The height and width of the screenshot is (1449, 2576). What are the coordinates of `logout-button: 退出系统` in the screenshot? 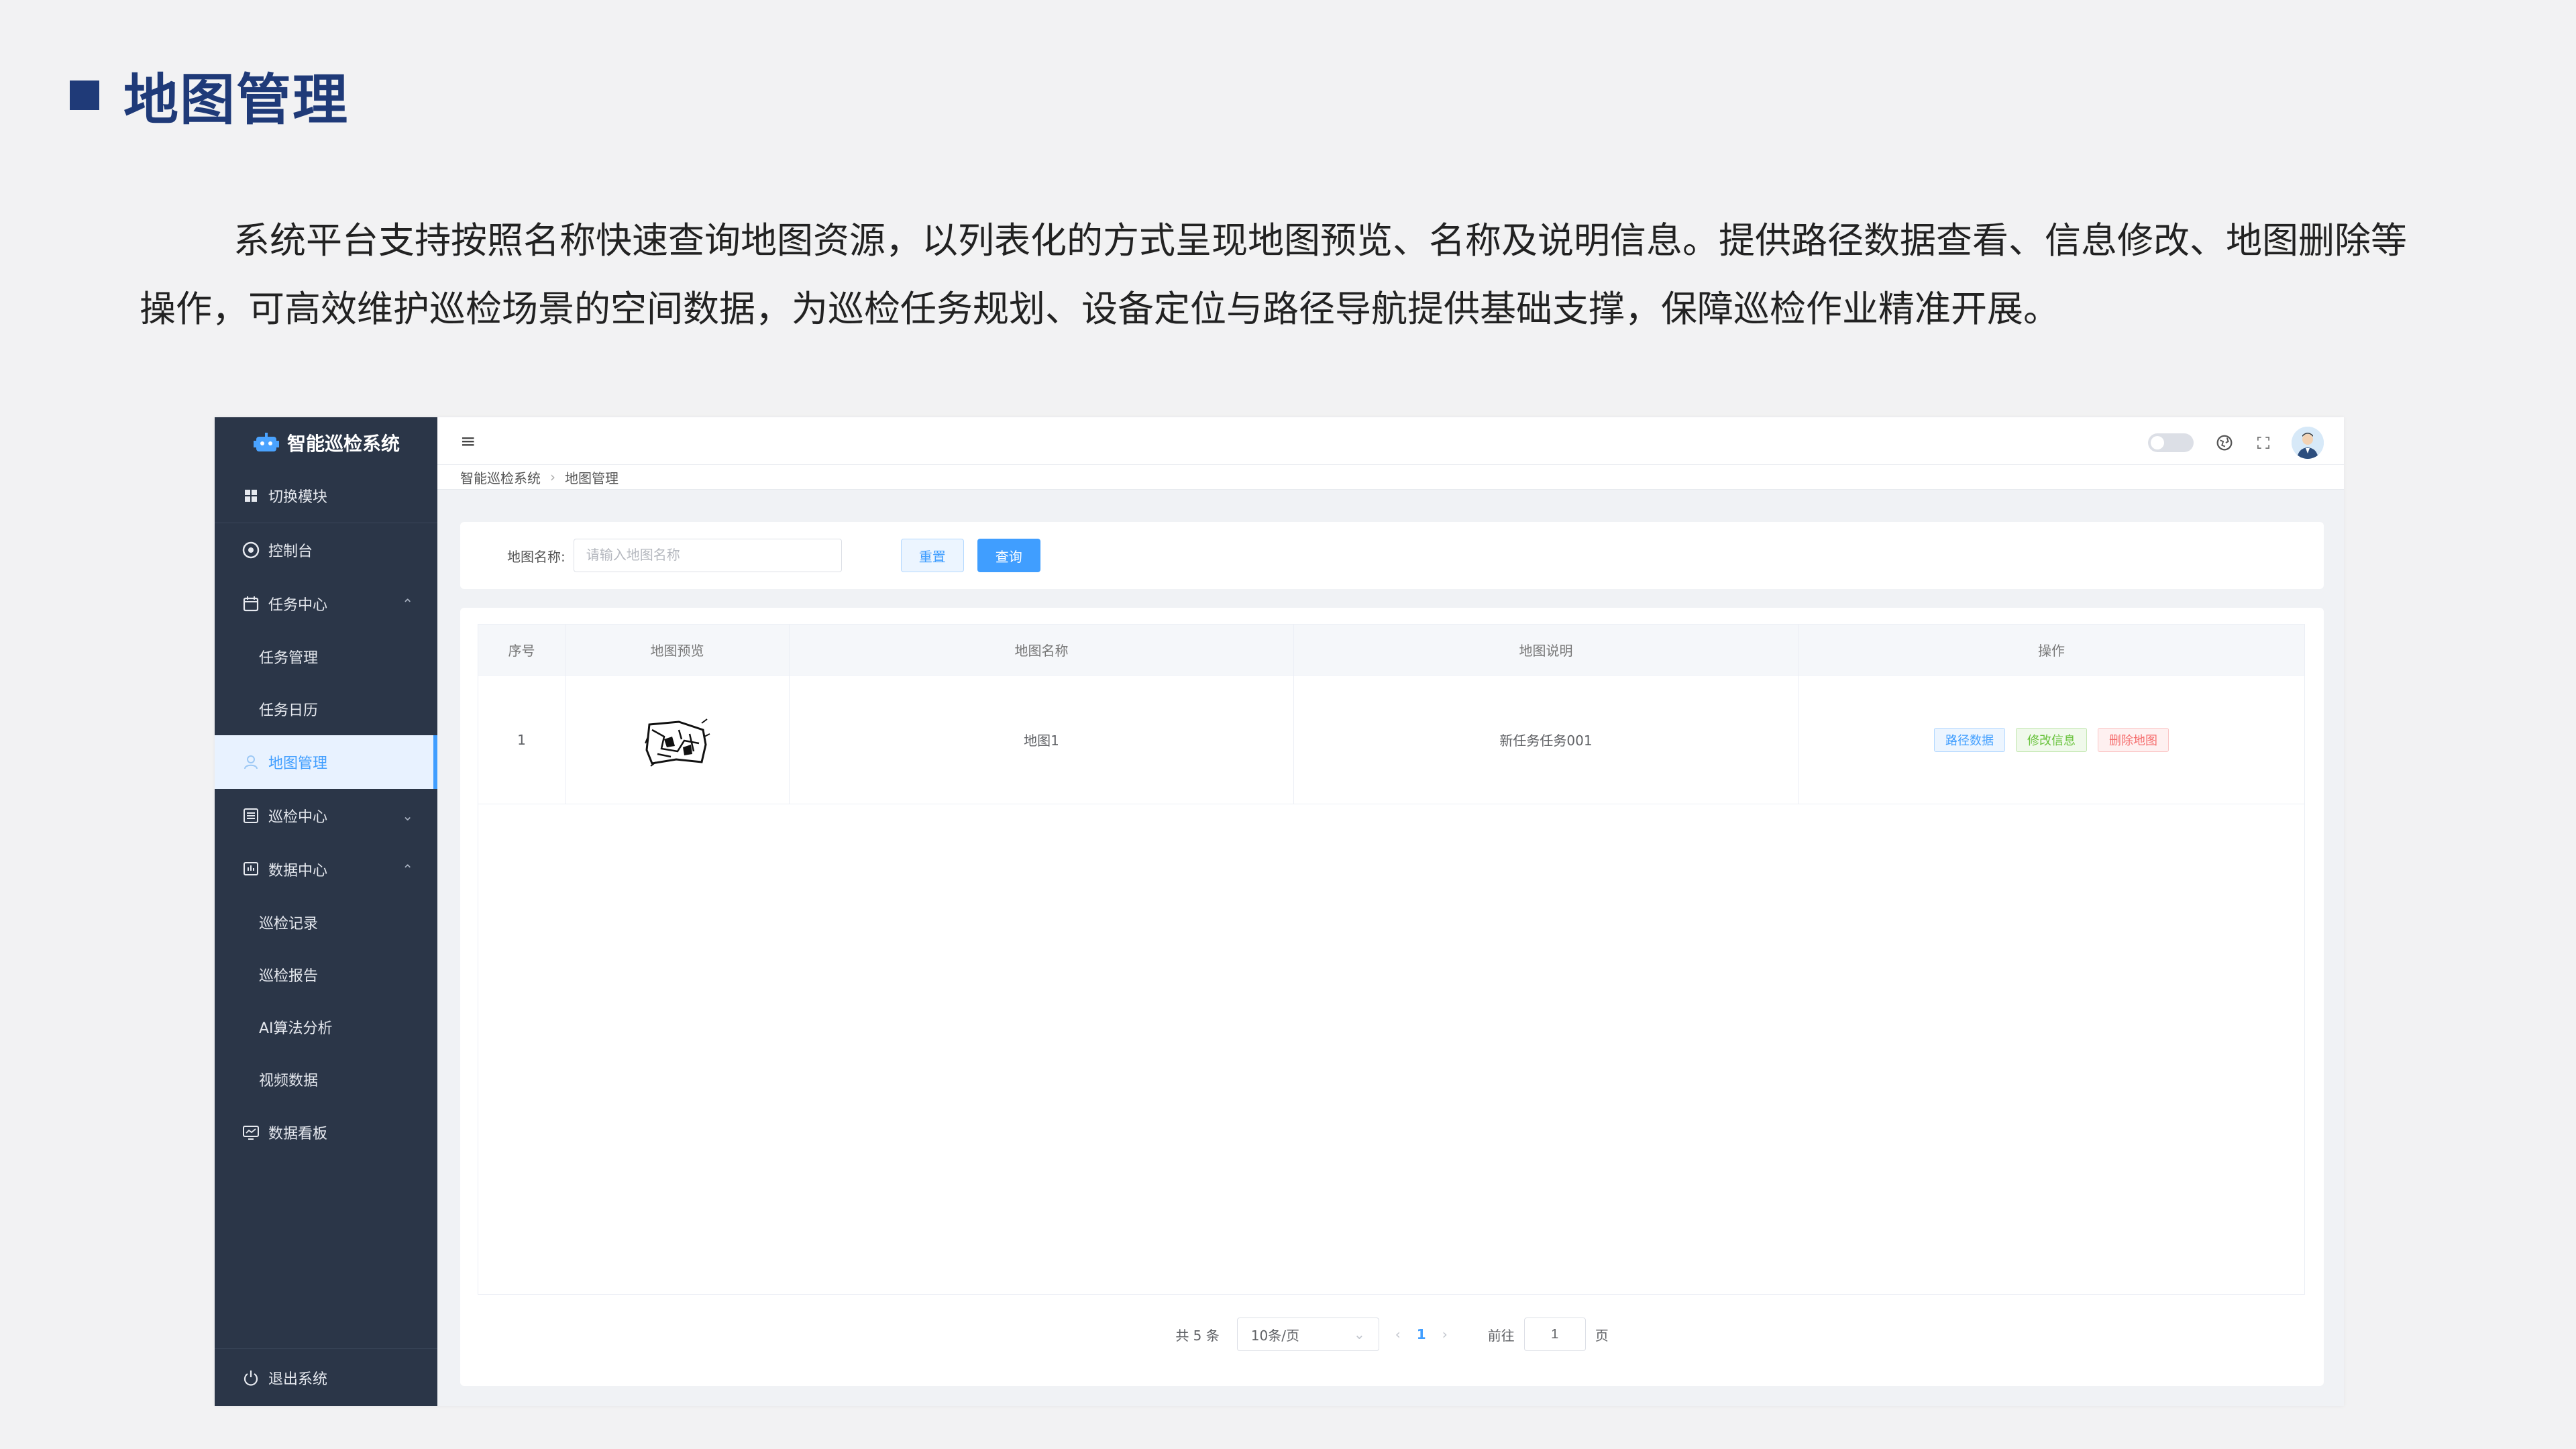 It's located at (326, 1377).